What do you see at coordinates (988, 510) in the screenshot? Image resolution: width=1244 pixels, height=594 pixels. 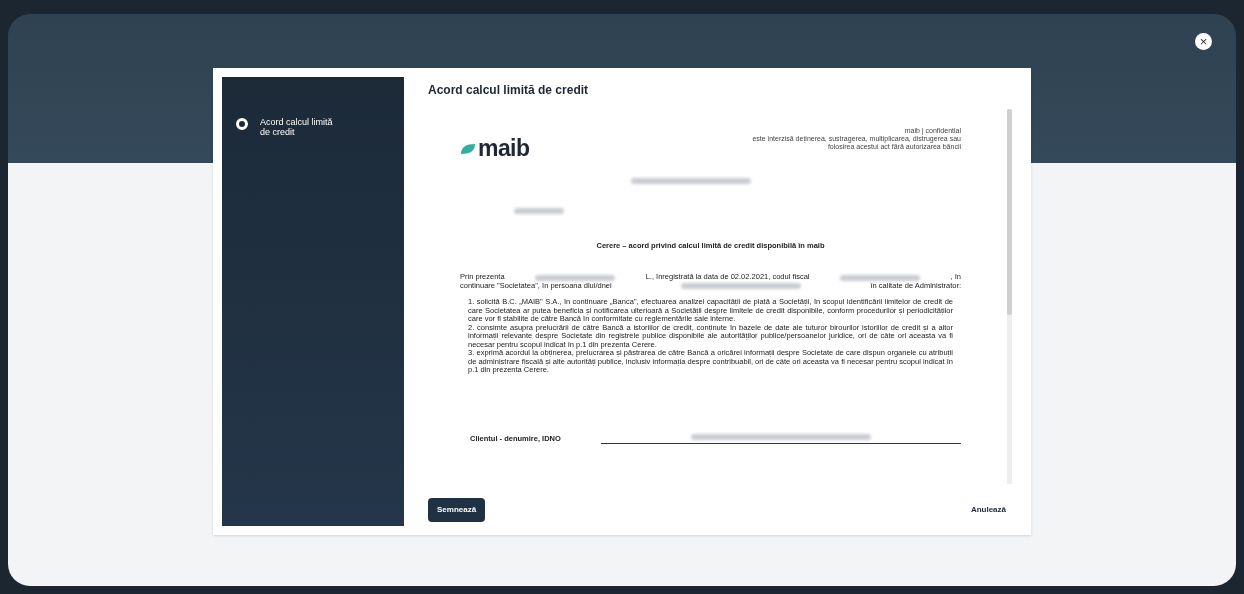 I see `cancel-button: Anulează` at bounding box center [988, 510].